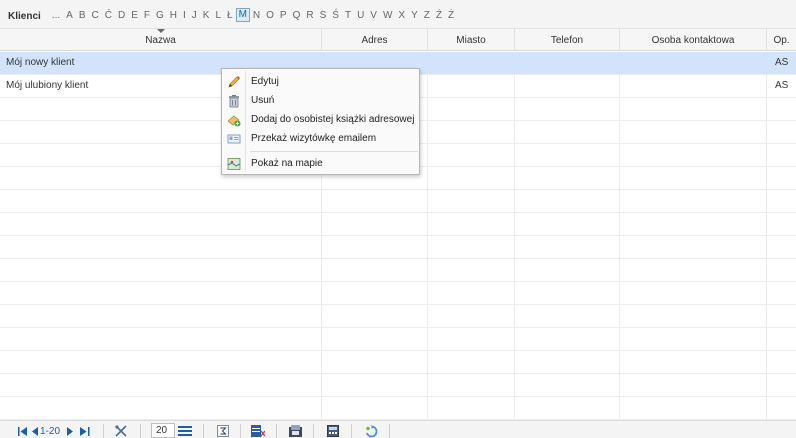  What do you see at coordinates (234, 120) in the screenshot?
I see `add-contact-icon` at bounding box center [234, 120].